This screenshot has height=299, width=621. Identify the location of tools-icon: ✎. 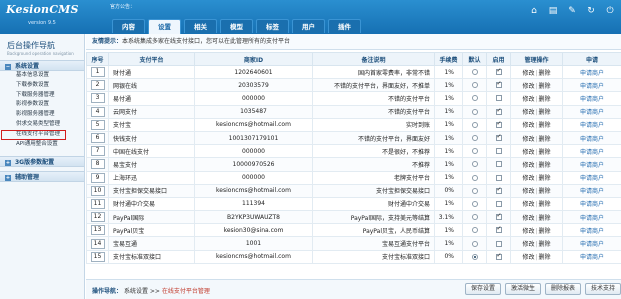
(572, 11).